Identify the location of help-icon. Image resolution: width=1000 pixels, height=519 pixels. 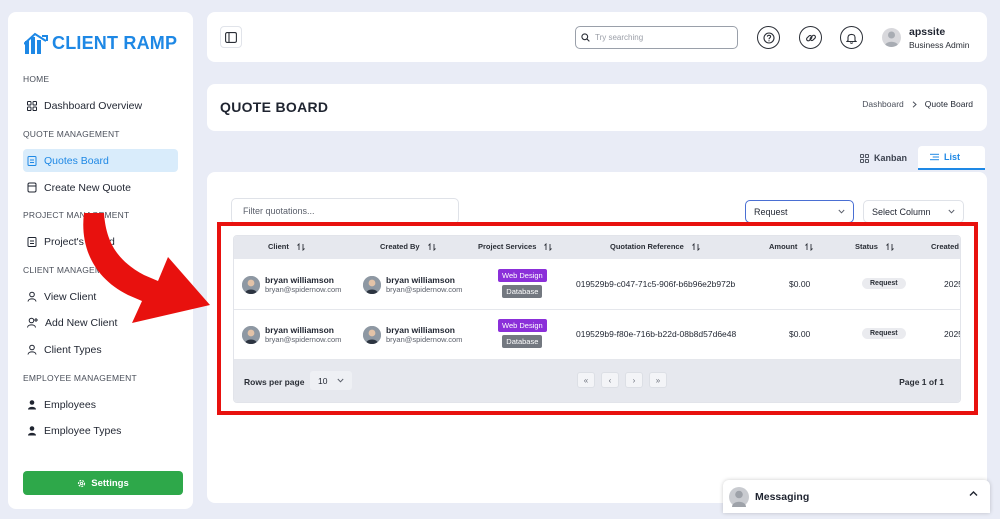
(768, 37).